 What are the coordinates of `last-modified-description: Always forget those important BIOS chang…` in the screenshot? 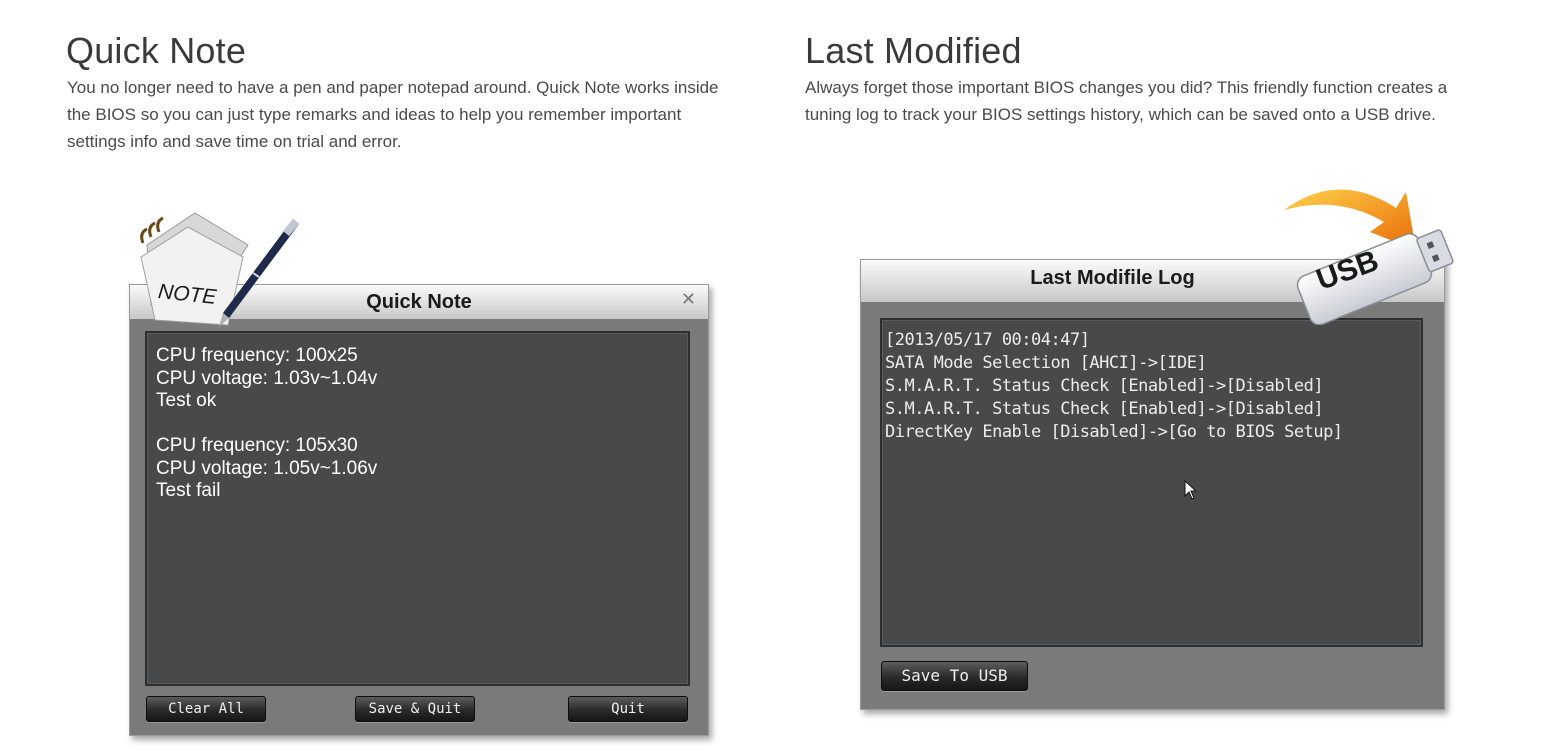 It's located at (1165, 101).